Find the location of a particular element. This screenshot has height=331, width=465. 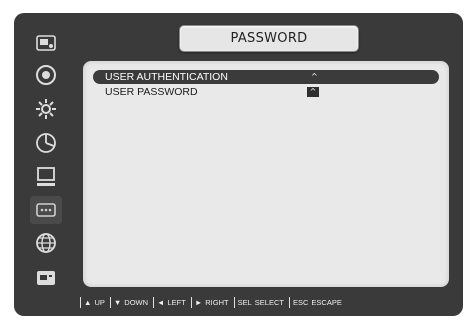

schedule-pie-icon is located at coordinates (46, 143).